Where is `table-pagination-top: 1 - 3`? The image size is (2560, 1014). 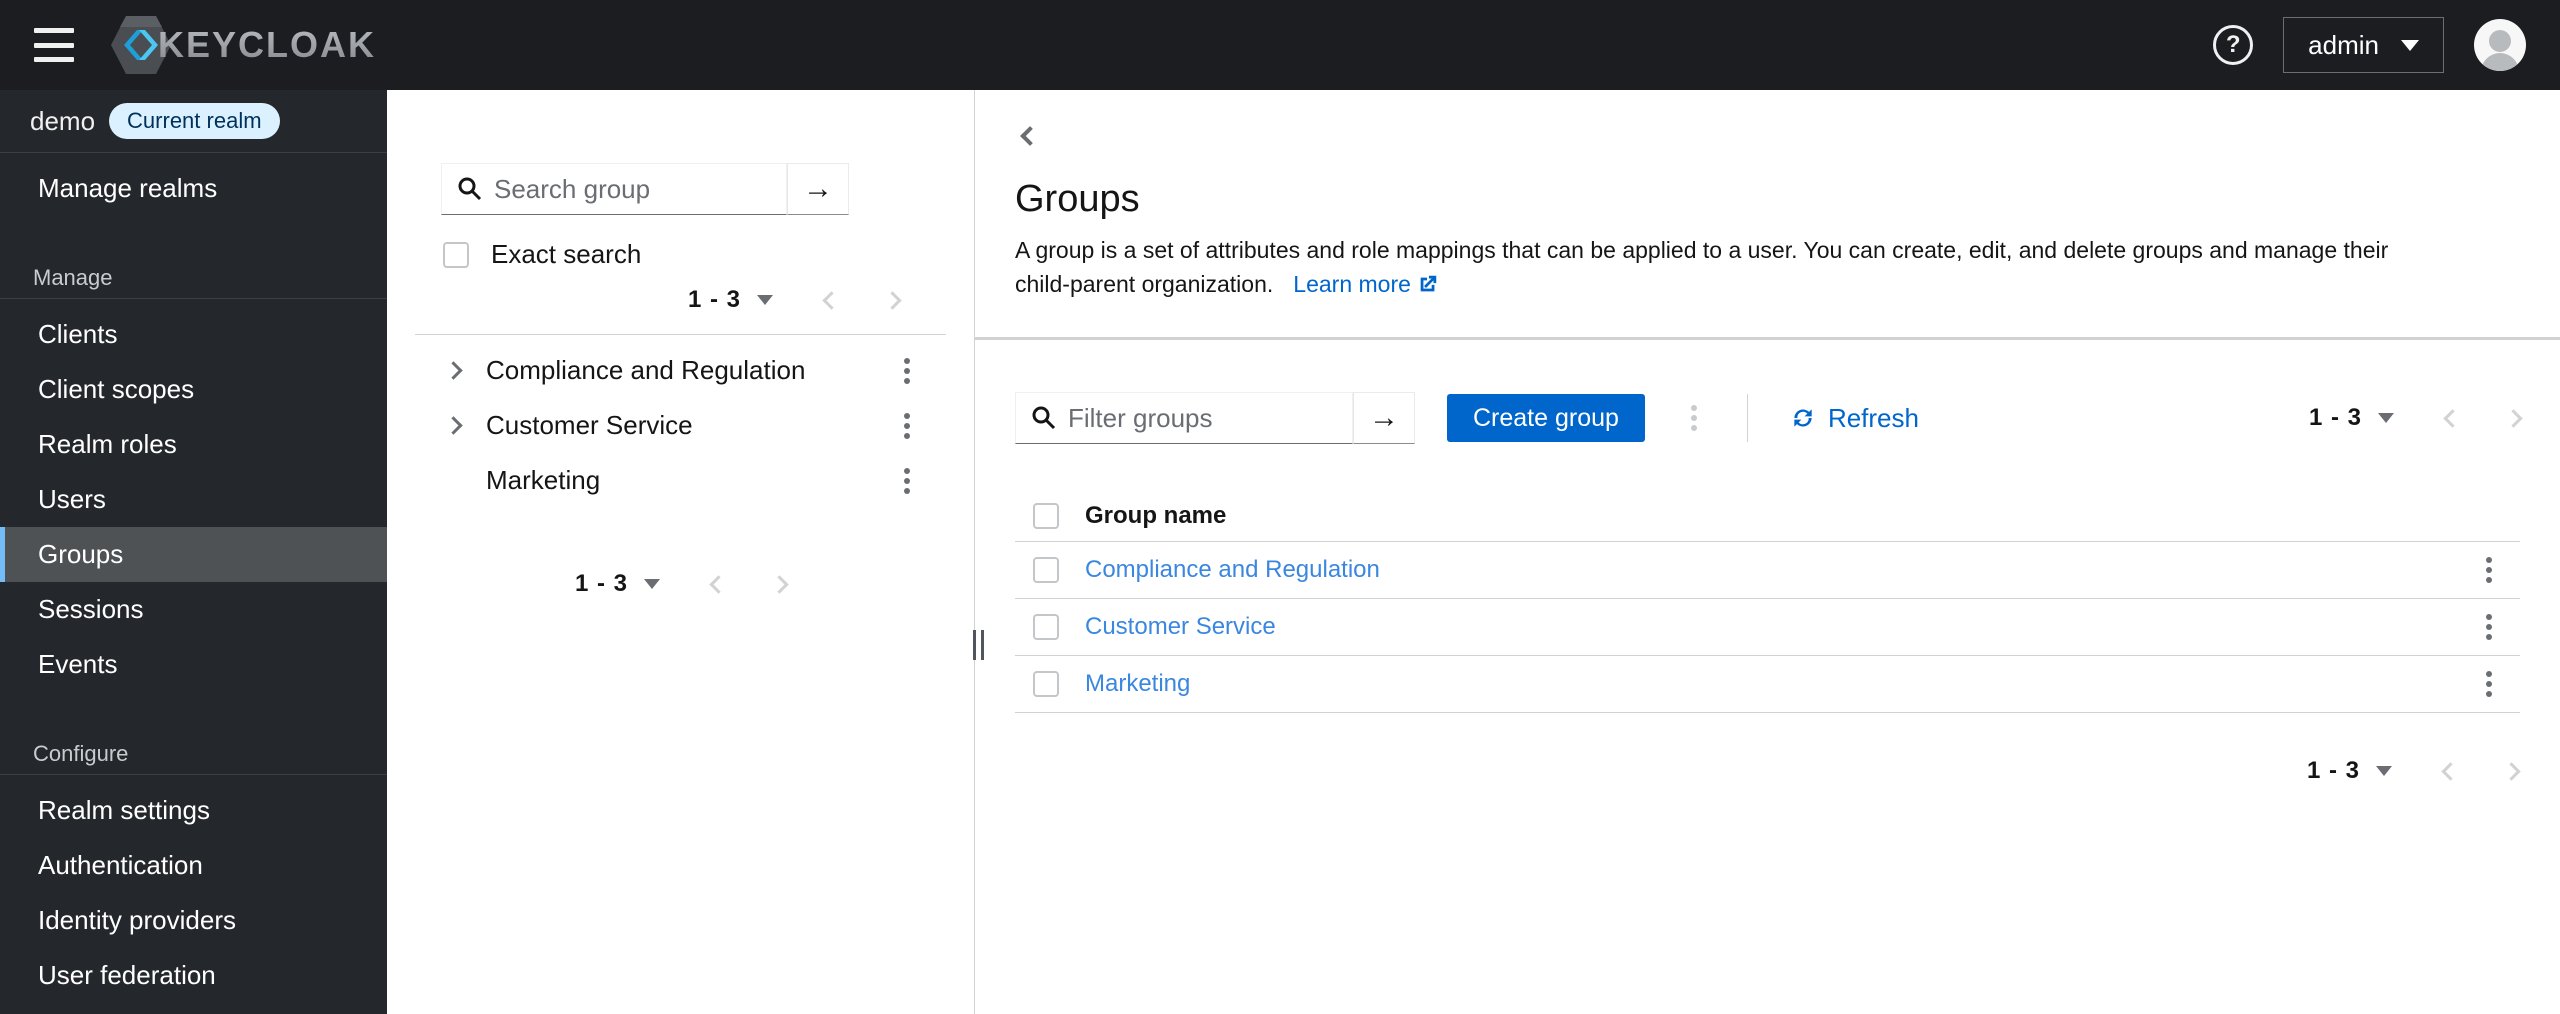
table-pagination-top: 1 - 3 is located at coordinates (2415, 418).